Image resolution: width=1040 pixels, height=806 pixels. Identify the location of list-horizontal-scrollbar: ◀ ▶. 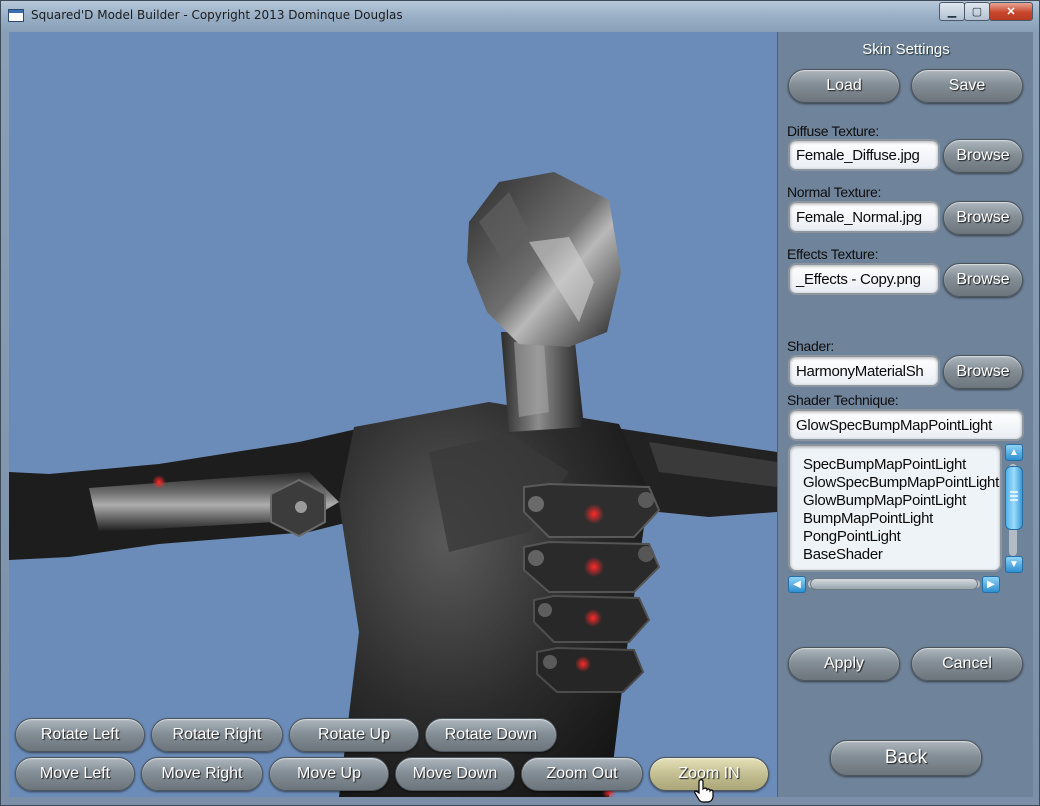
(895, 585).